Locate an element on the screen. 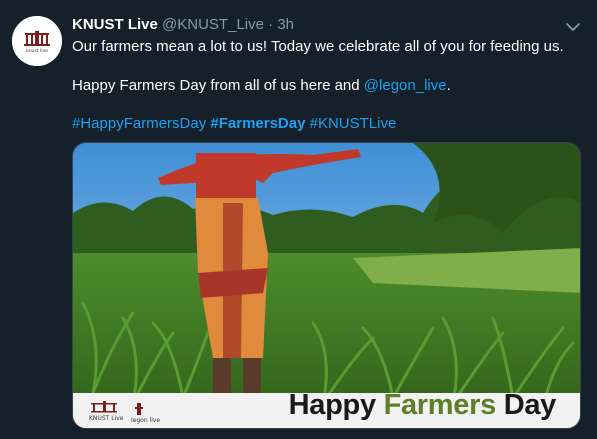  banner-title: Happy Farmers Day is located at coordinates (422, 405).